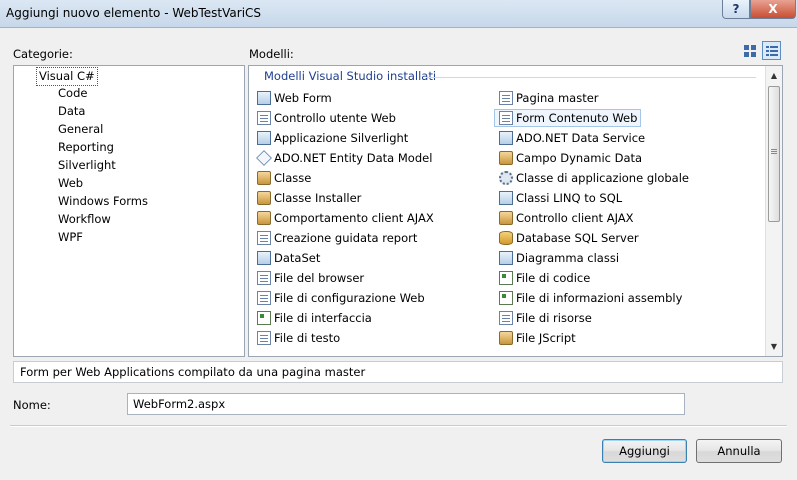  I want to click on categories-label: Categorie:, so click(43, 54).